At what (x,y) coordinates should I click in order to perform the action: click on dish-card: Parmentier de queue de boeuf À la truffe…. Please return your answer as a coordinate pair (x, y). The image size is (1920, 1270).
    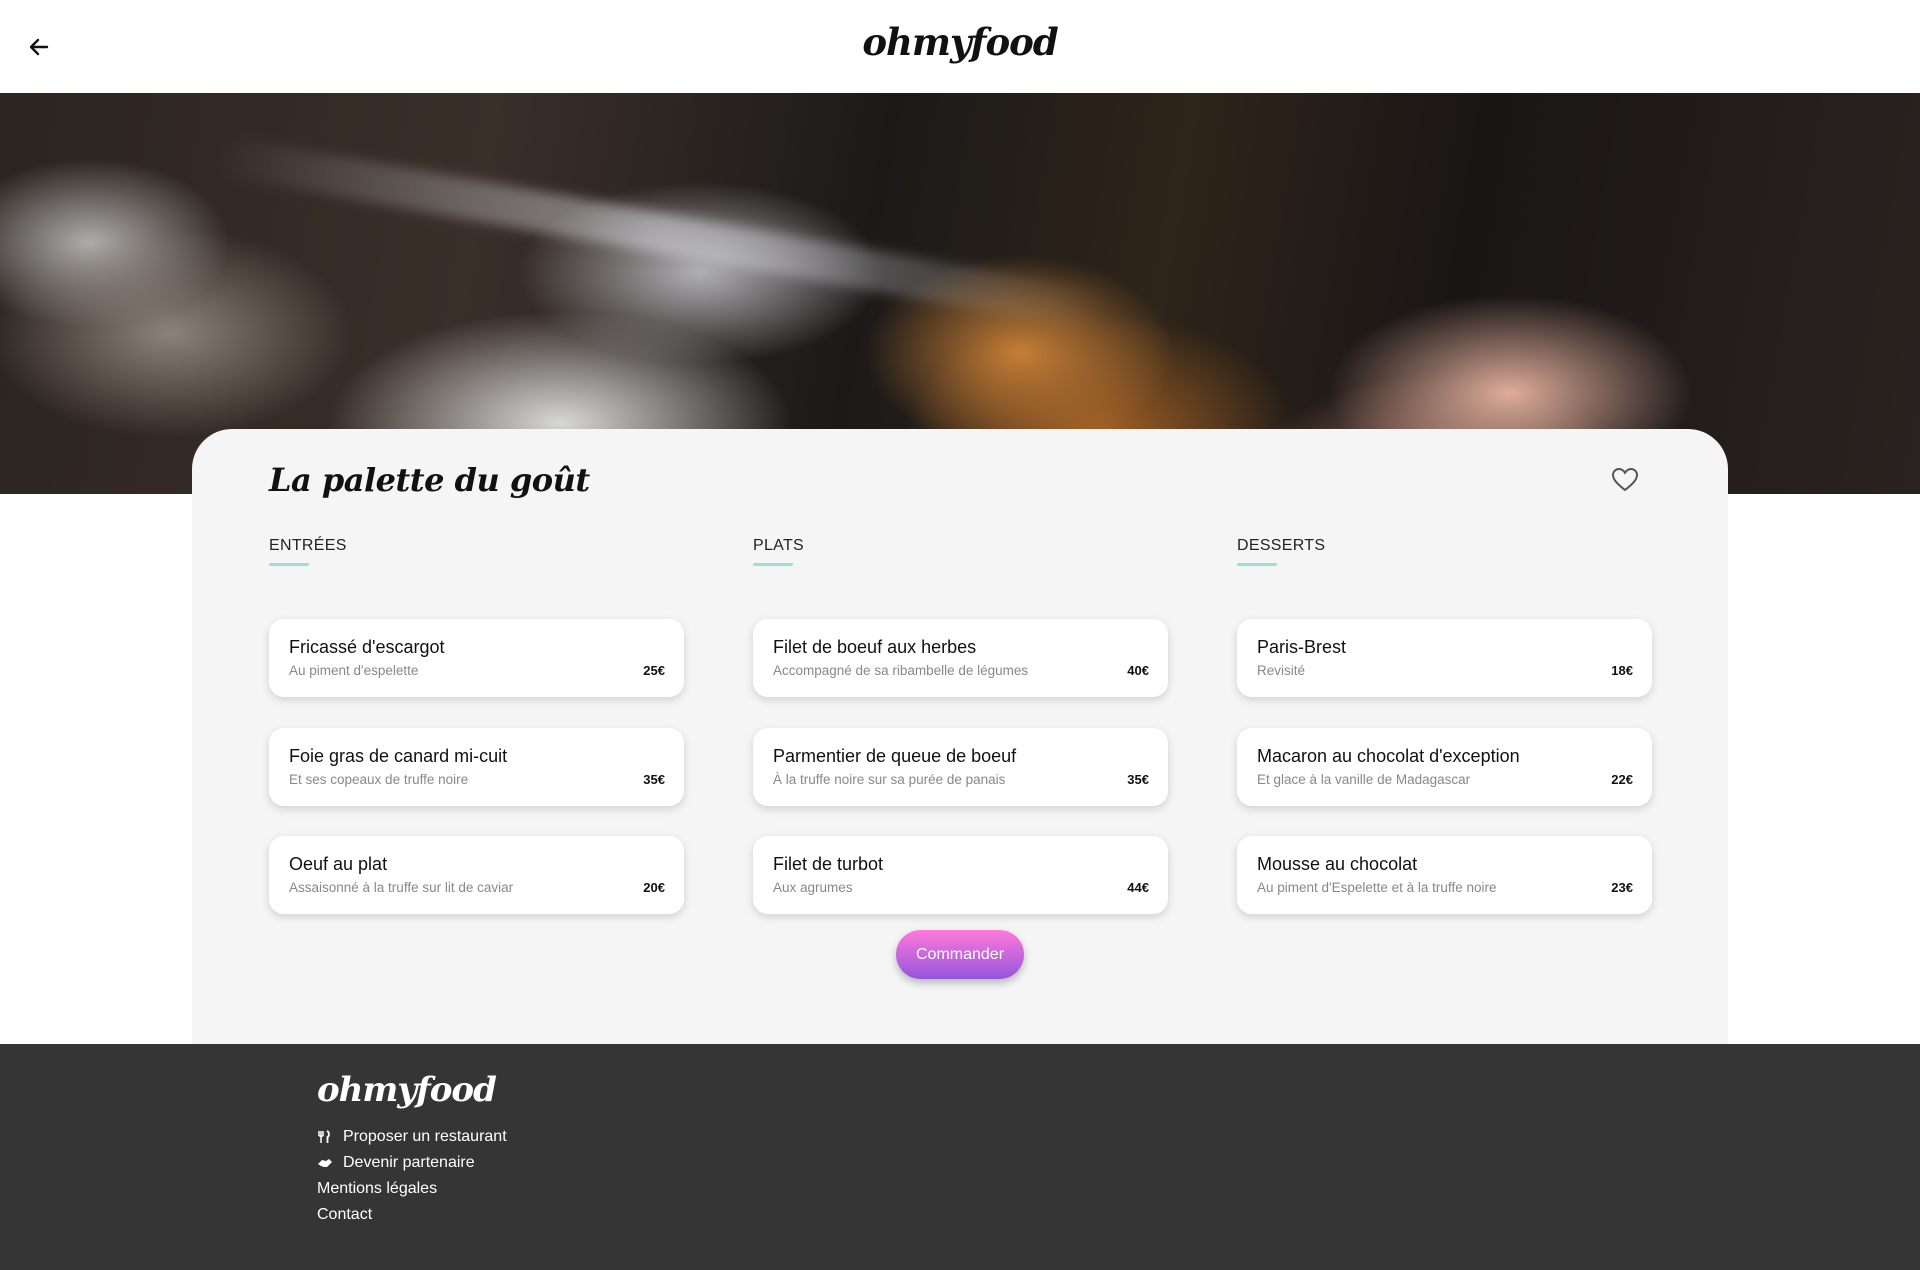
    Looking at the image, I should click on (960, 767).